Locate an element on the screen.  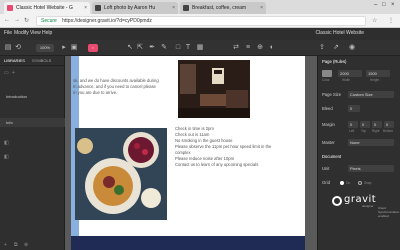
grid-snap-radio is located at coordinates (360, 183).